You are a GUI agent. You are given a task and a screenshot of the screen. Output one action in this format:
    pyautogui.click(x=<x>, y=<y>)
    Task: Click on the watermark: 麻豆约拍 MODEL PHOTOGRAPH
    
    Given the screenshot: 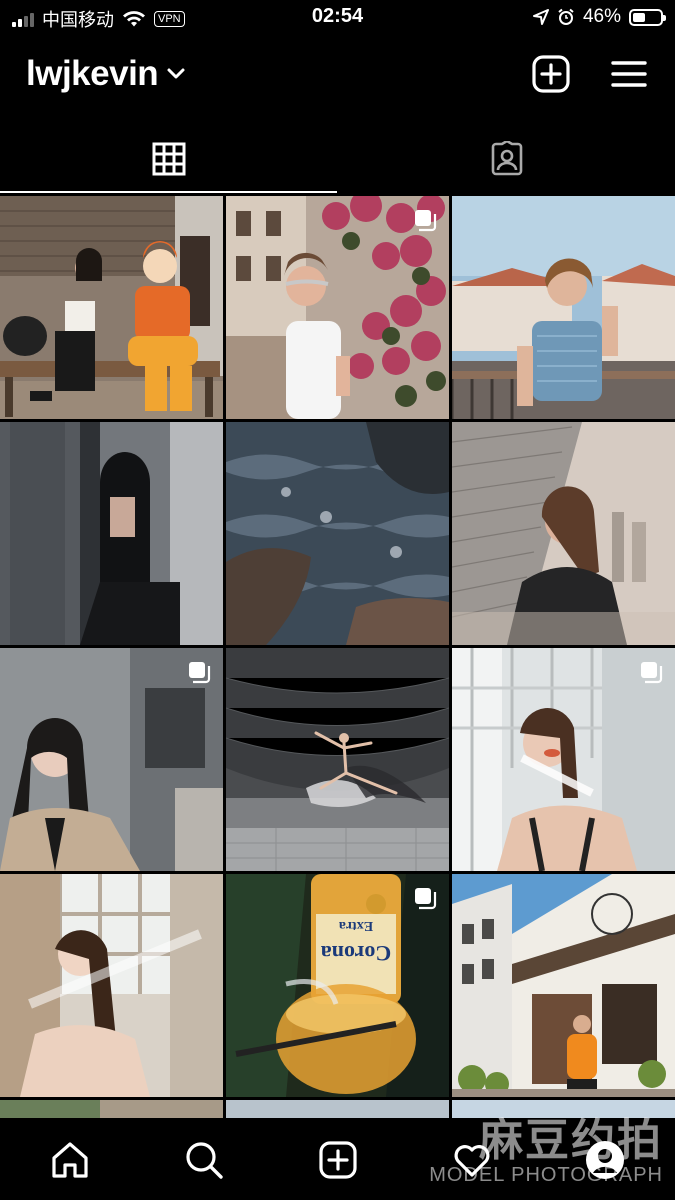 What is the action you would take?
    pyautogui.click(x=546, y=1145)
    